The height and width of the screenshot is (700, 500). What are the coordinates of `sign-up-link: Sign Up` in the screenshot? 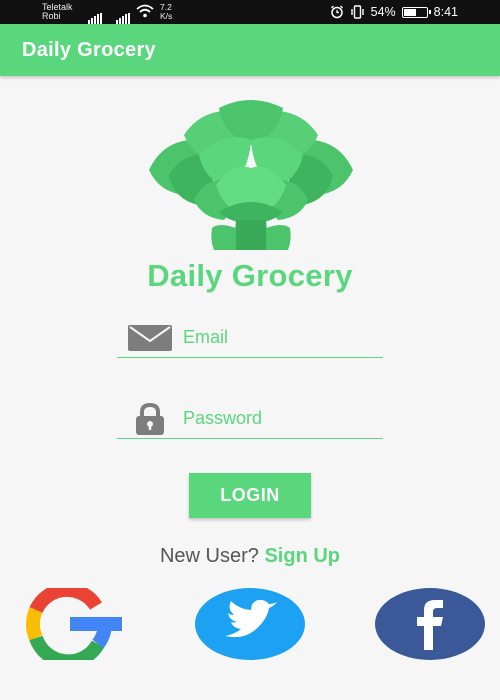 It's located at (302, 556).